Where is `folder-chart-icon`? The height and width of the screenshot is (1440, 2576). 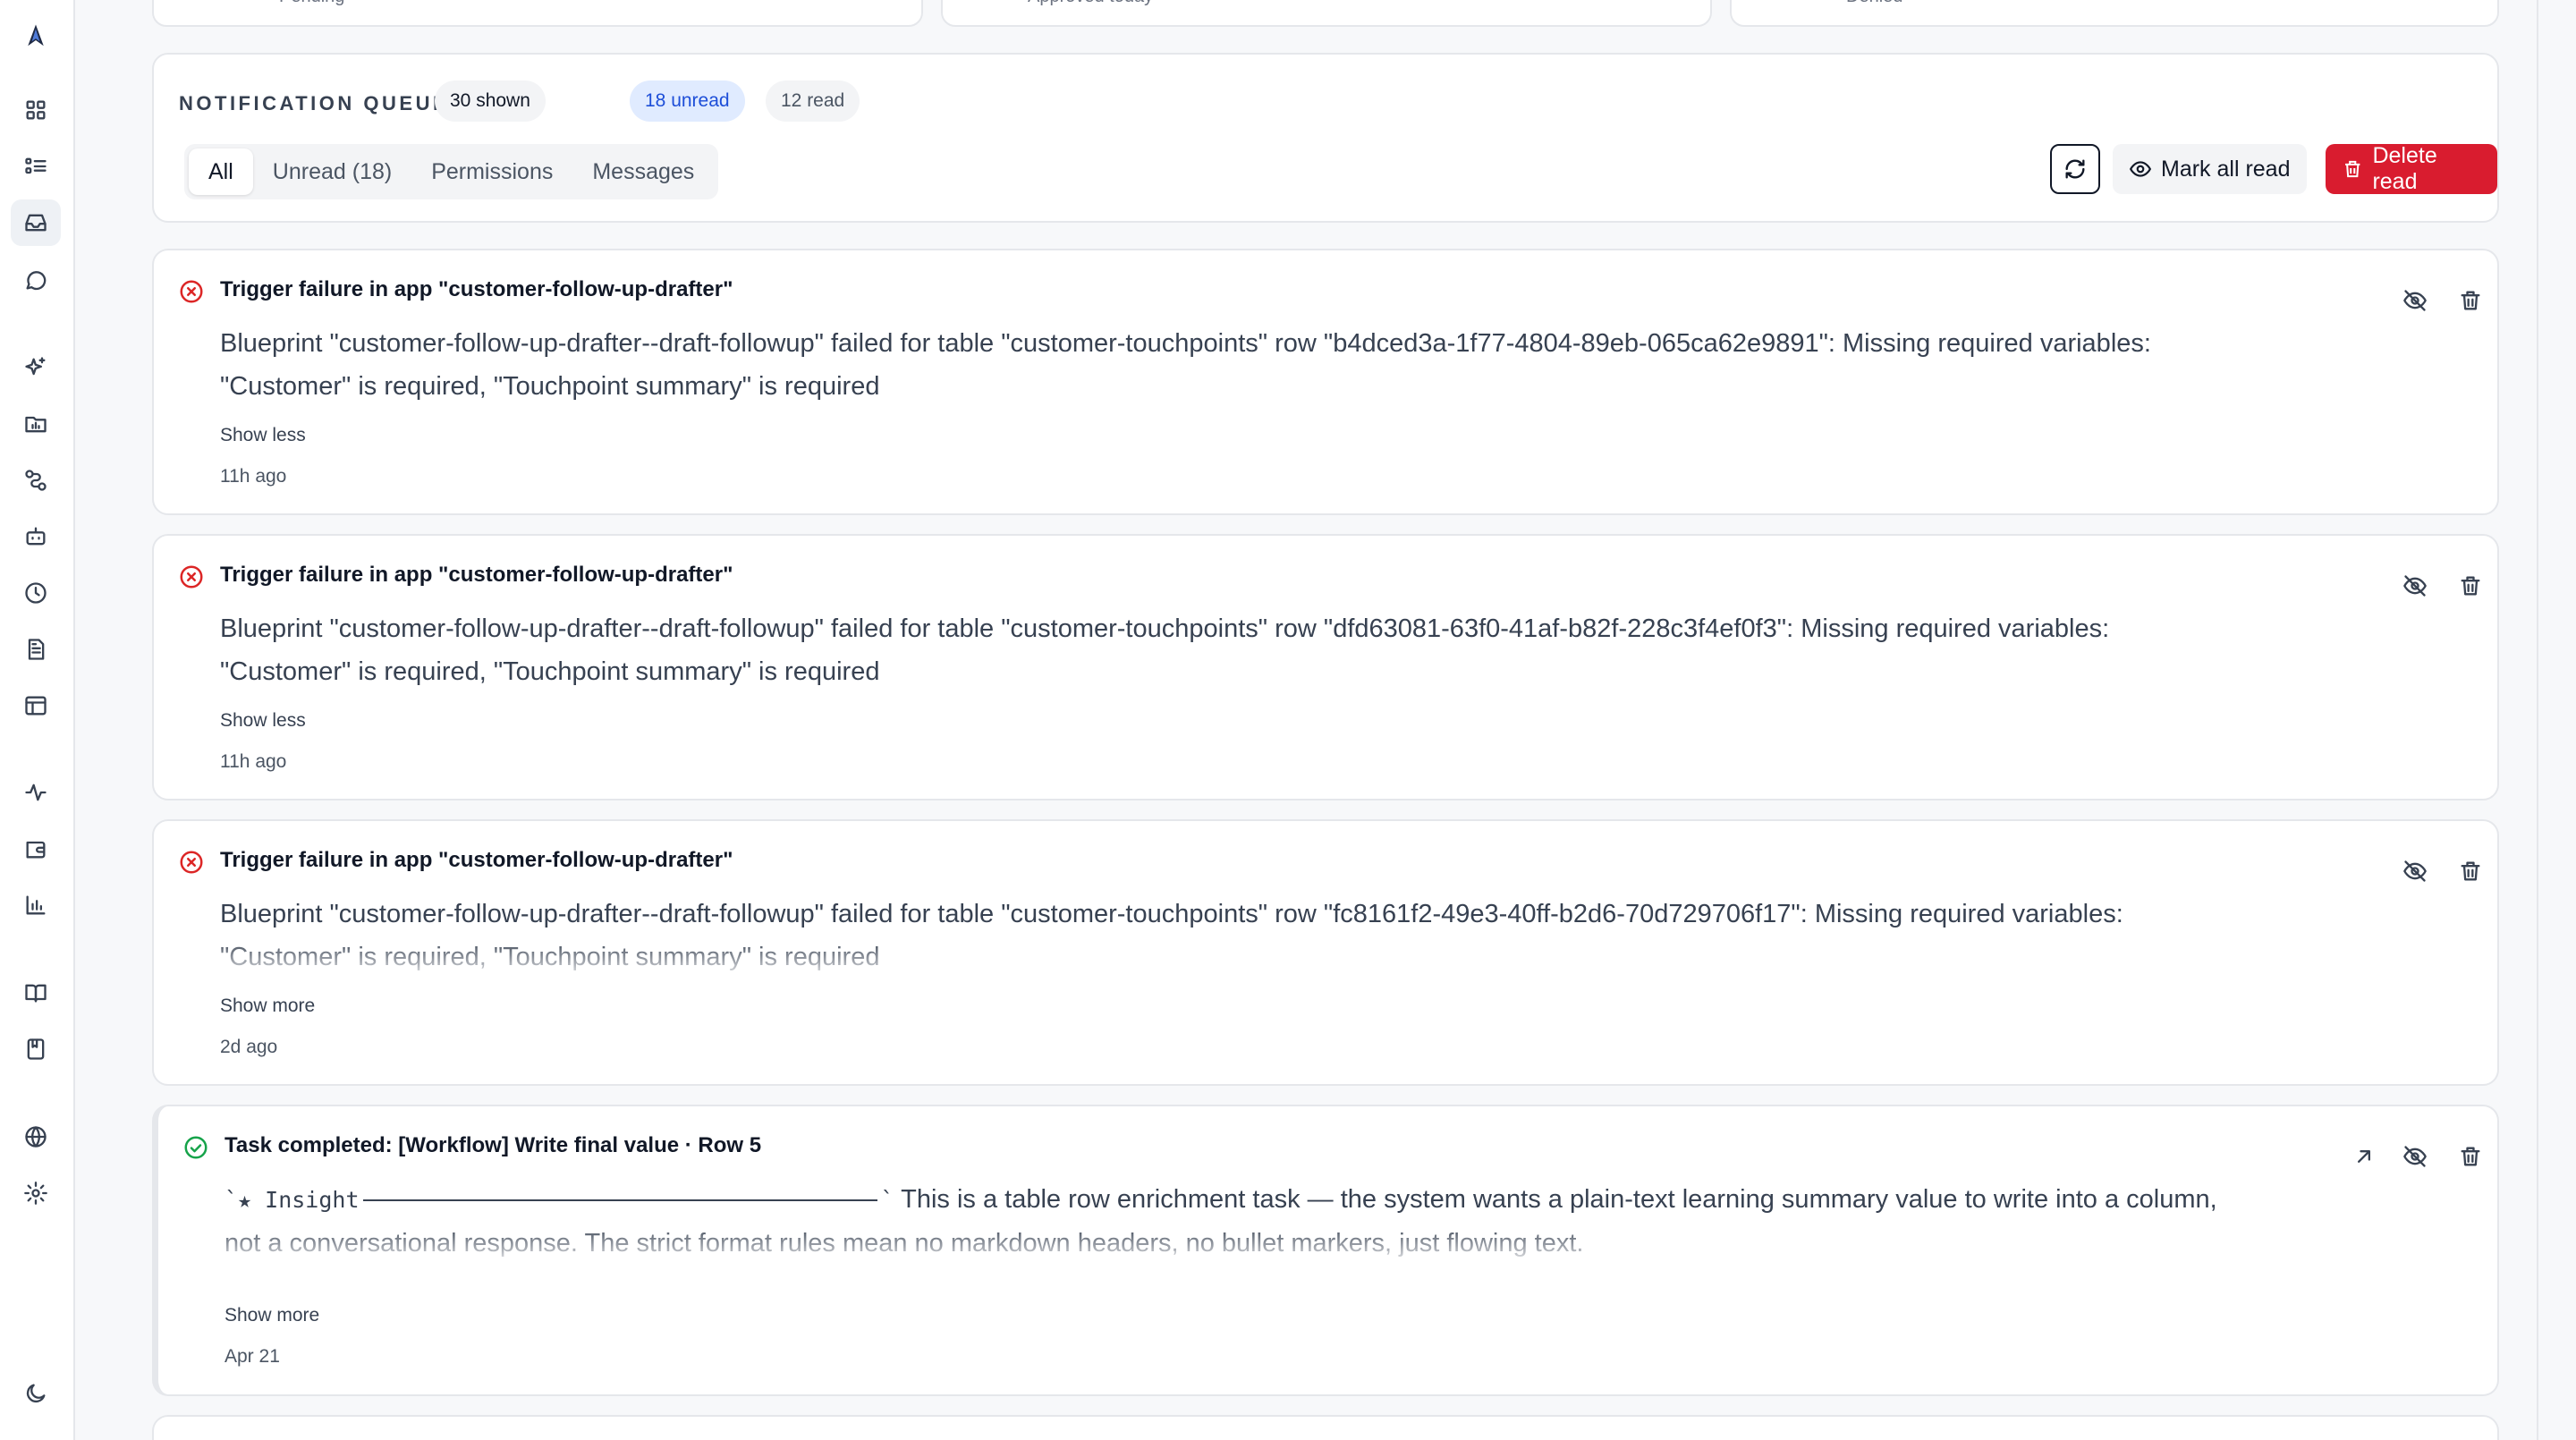 folder-chart-icon is located at coordinates (36, 424).